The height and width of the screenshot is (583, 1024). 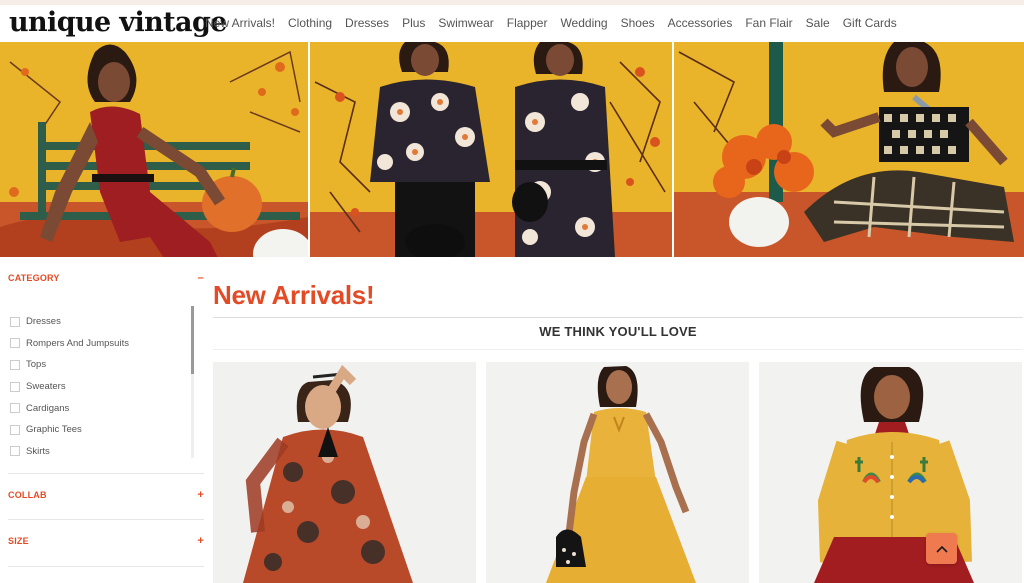 I want to click on nav-item-shoes: Shoes, so click(x=638, y=23).